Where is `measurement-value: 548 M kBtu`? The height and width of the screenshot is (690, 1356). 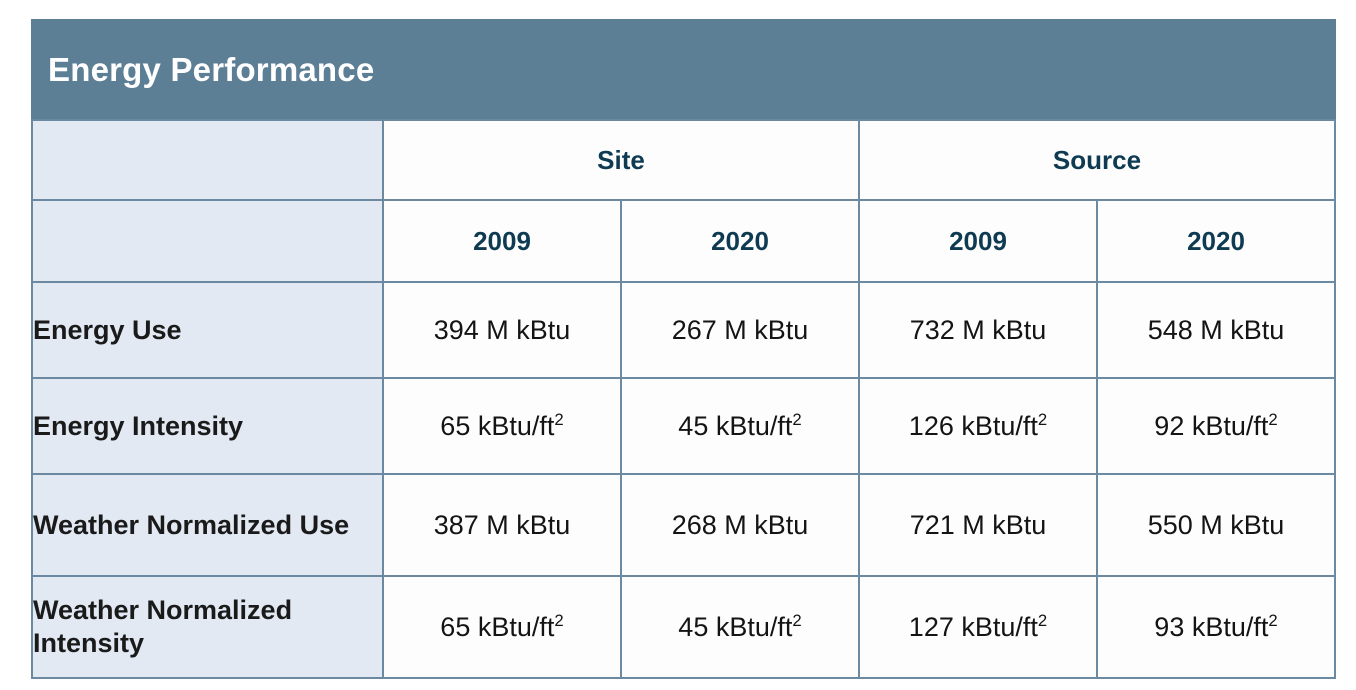 measurement-value: 548 M kBtu is located at coordinates (1216, 329).